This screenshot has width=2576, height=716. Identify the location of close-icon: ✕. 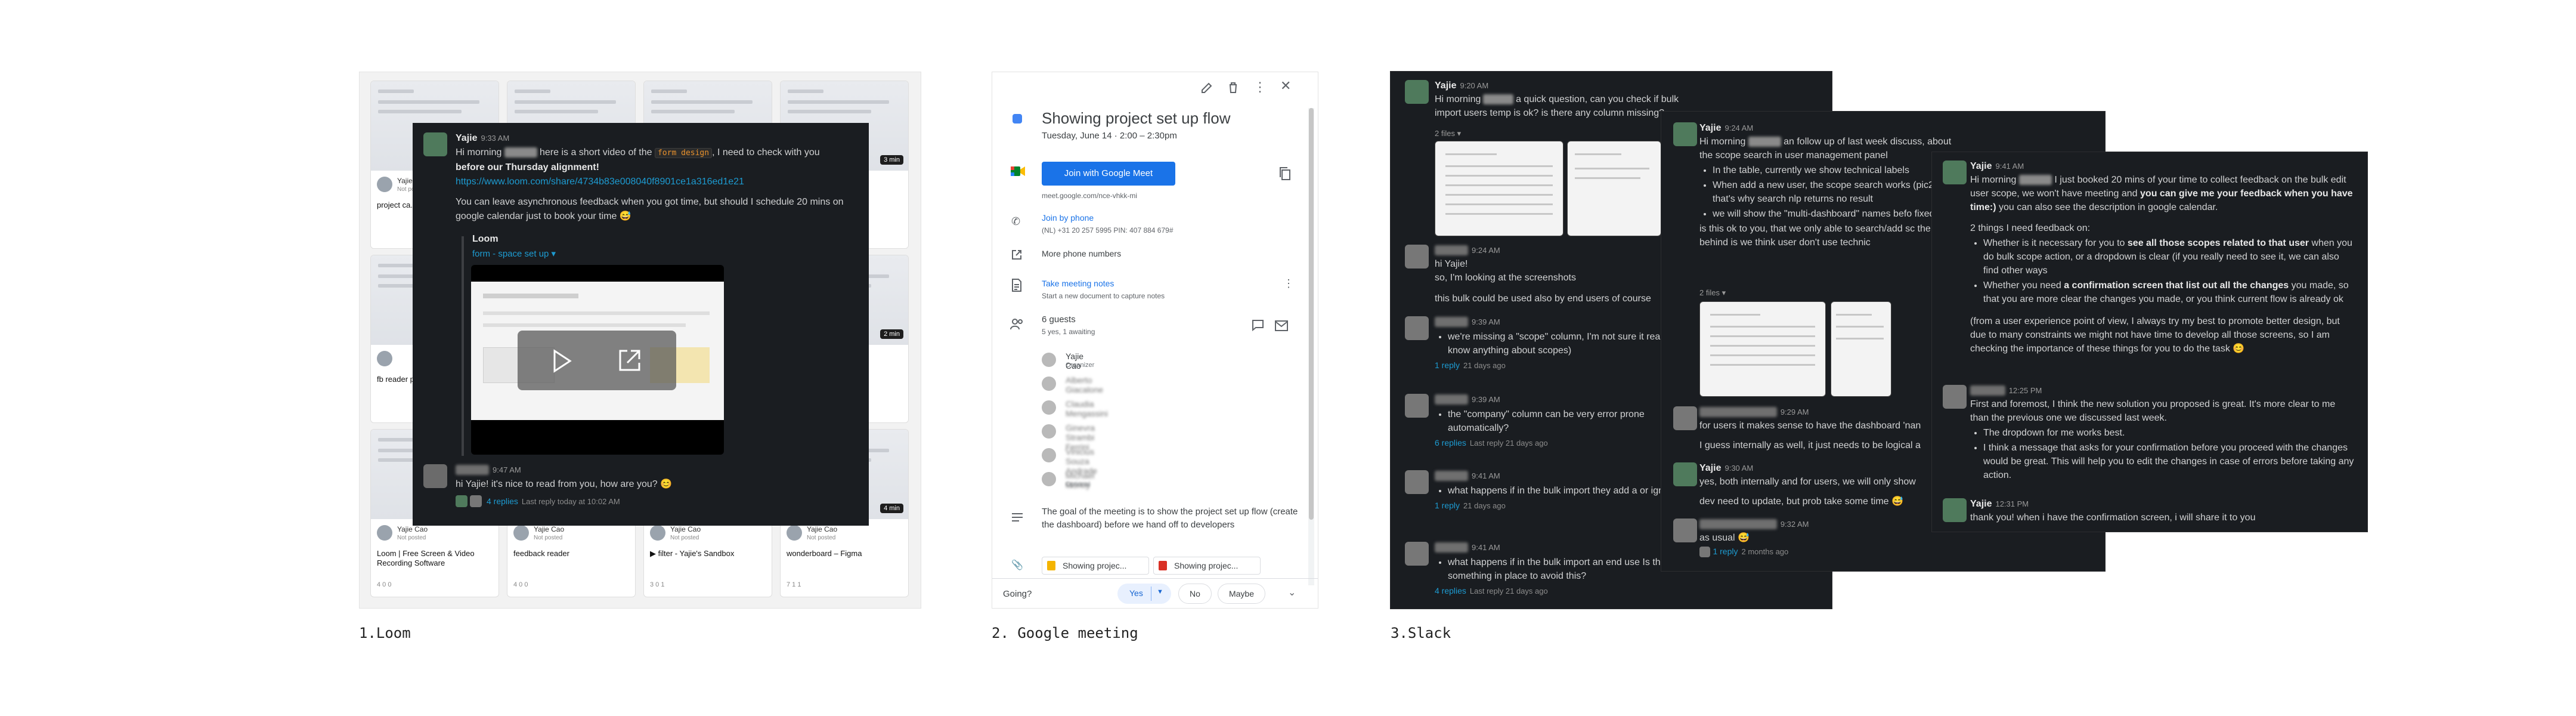
(1286, 86).